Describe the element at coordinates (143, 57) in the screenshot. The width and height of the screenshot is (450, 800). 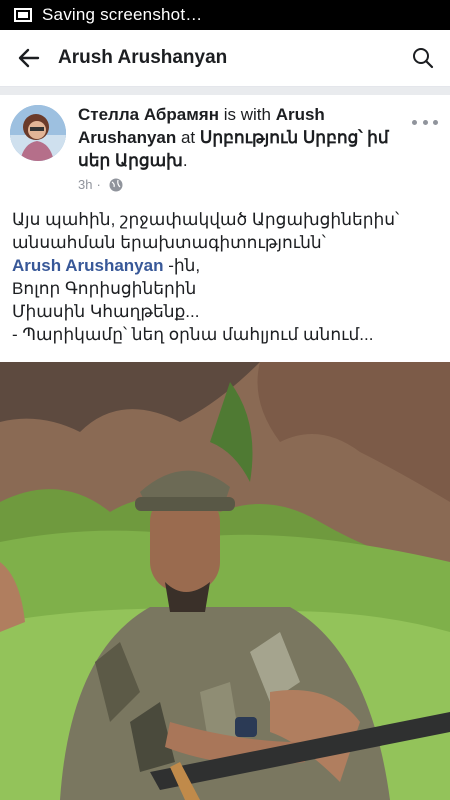
I see `page-title: Arush Arushanyan` at that location.